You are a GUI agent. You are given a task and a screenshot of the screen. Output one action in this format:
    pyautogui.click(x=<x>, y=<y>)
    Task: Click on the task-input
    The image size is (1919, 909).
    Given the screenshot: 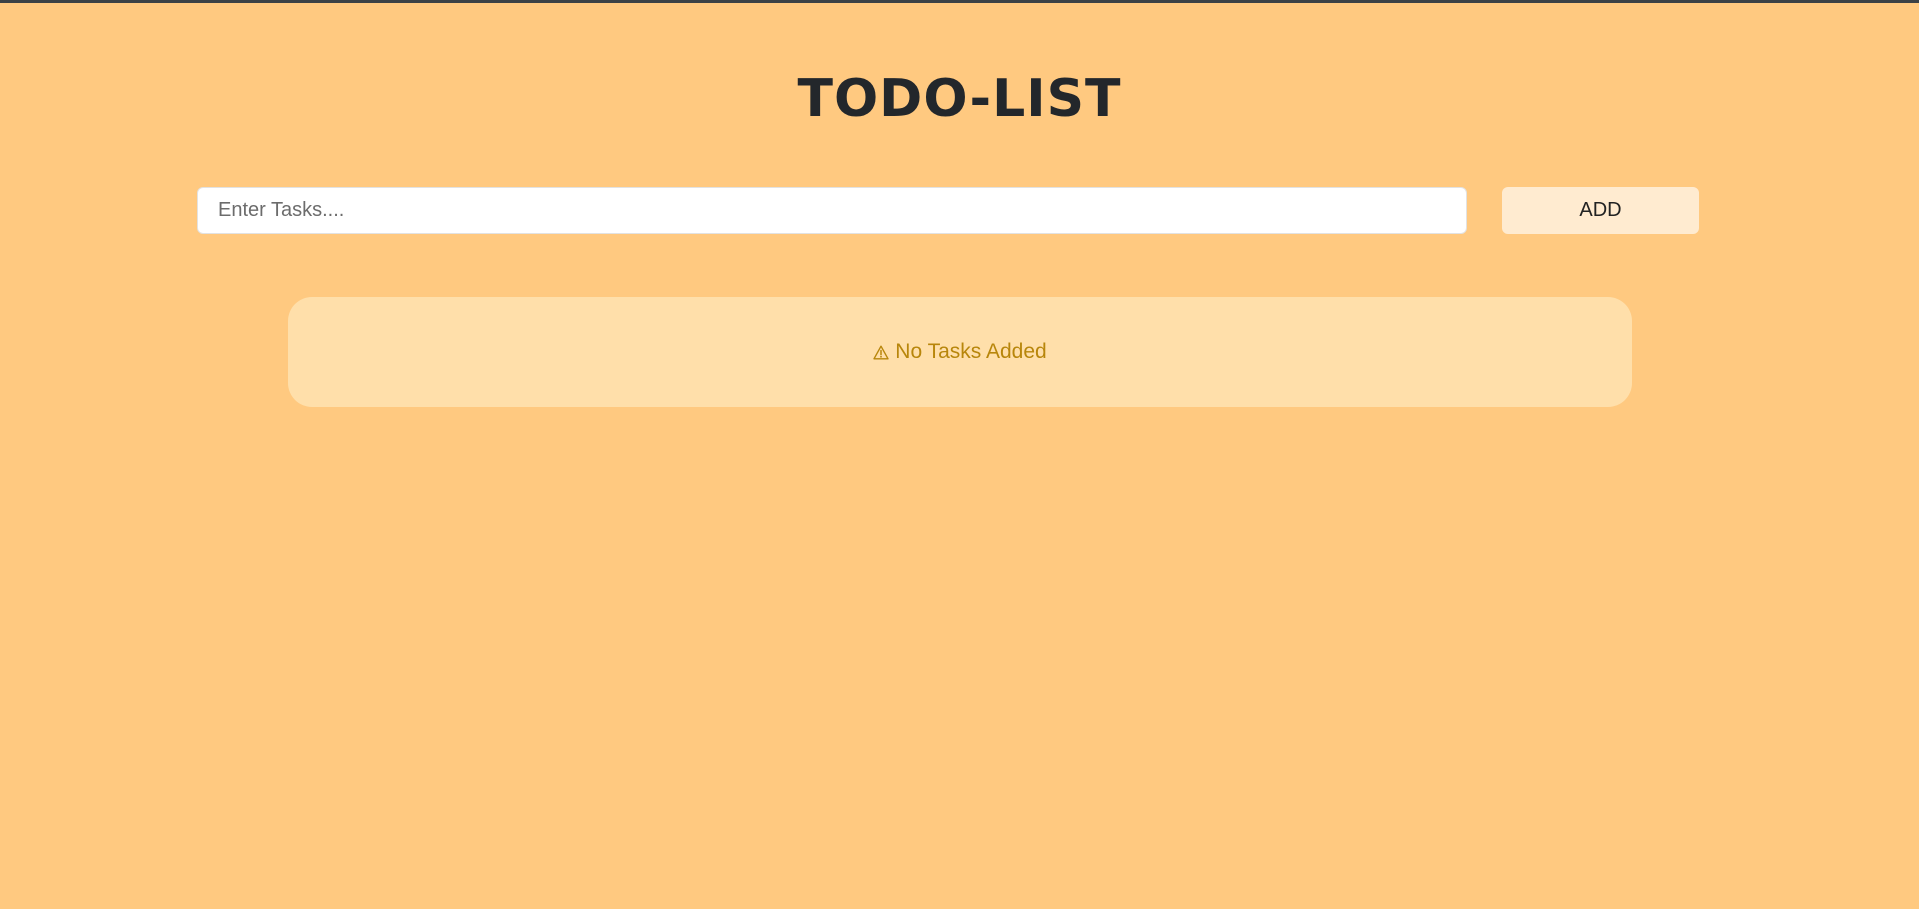 What is the action you would take?
    pyautogui.click(x=832, y=210)
    